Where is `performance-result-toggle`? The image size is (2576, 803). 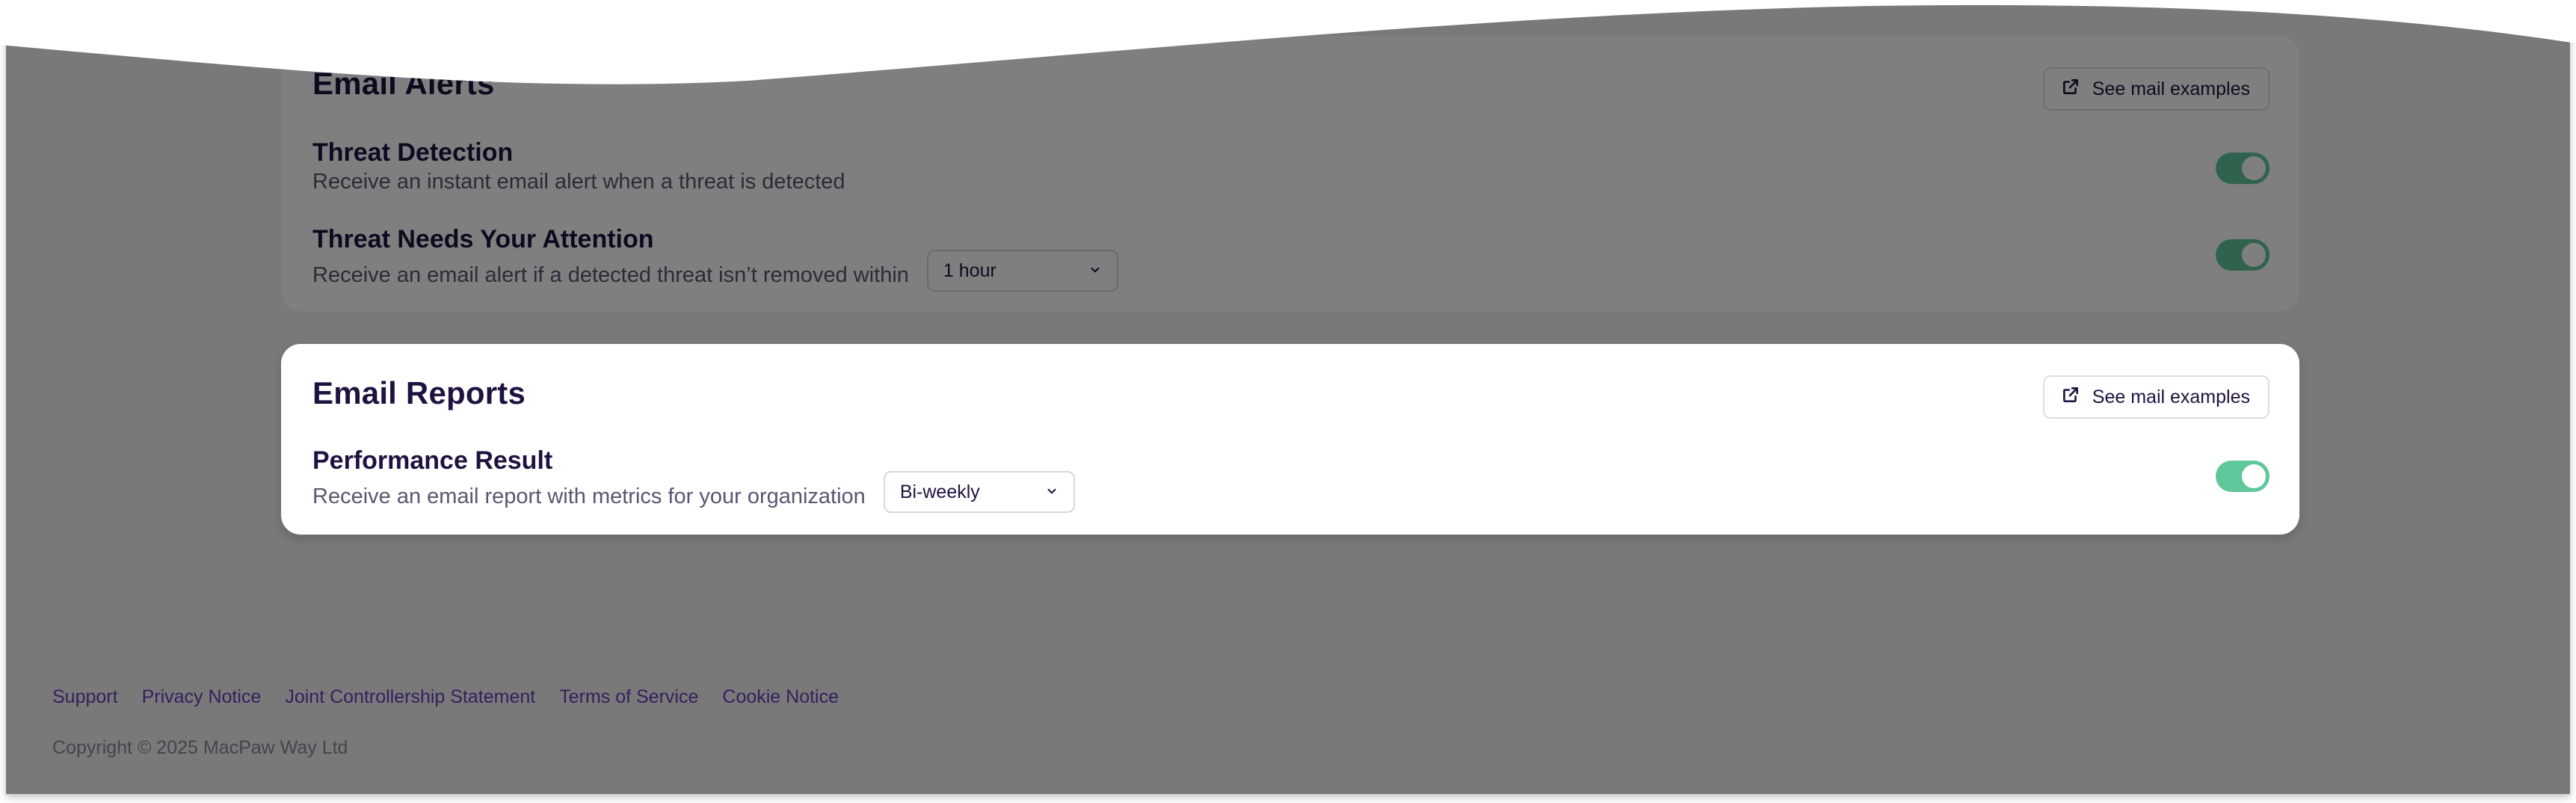 performance-result-toggle is located at coordinates (2243, 477).